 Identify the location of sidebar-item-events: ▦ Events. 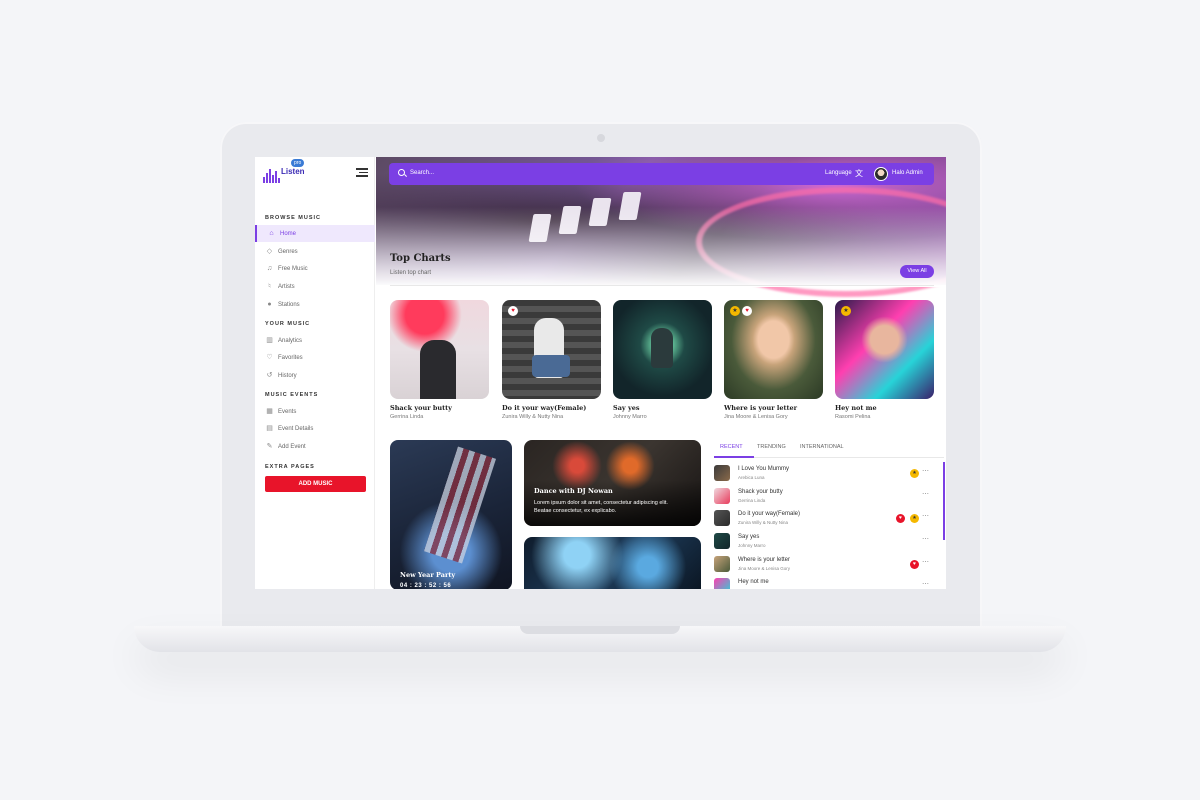
(315, 411).